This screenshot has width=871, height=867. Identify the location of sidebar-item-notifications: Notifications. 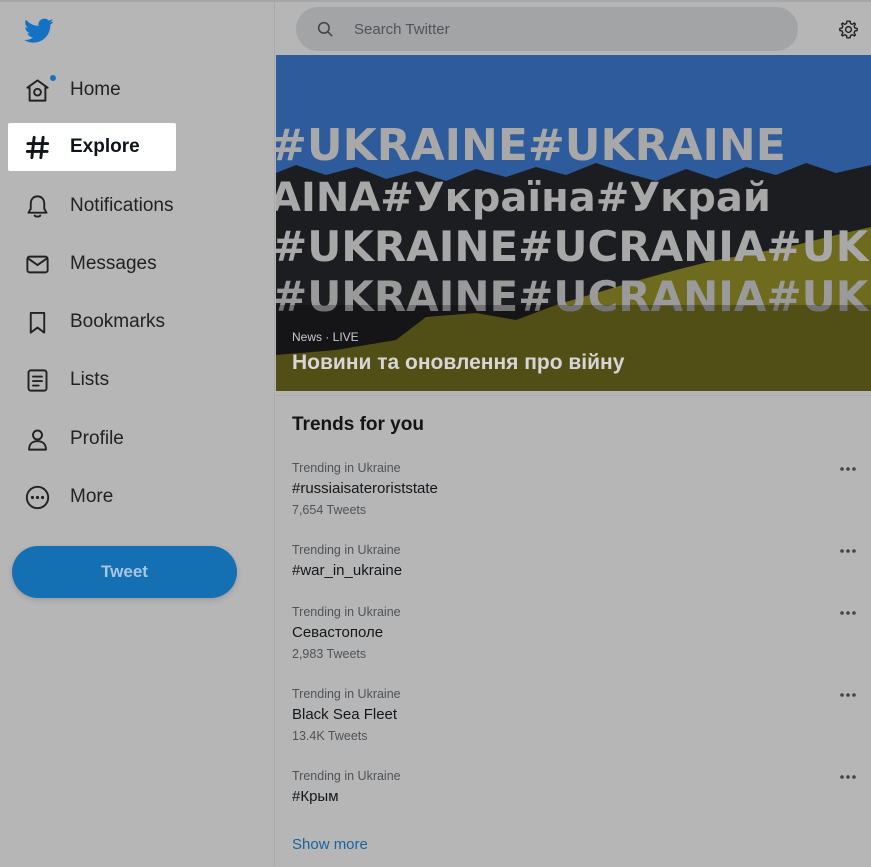
(91, 206).